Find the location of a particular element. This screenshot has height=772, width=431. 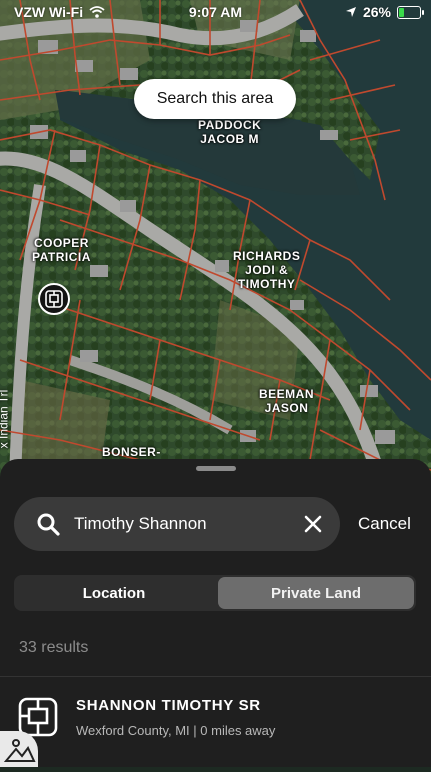

tab-location: Location is located at coordinates (114, 593).